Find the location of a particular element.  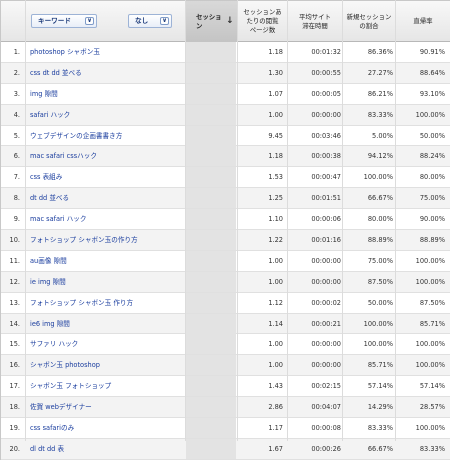

new-sessions-value: 80.00% is located at coordinates (380, 219).